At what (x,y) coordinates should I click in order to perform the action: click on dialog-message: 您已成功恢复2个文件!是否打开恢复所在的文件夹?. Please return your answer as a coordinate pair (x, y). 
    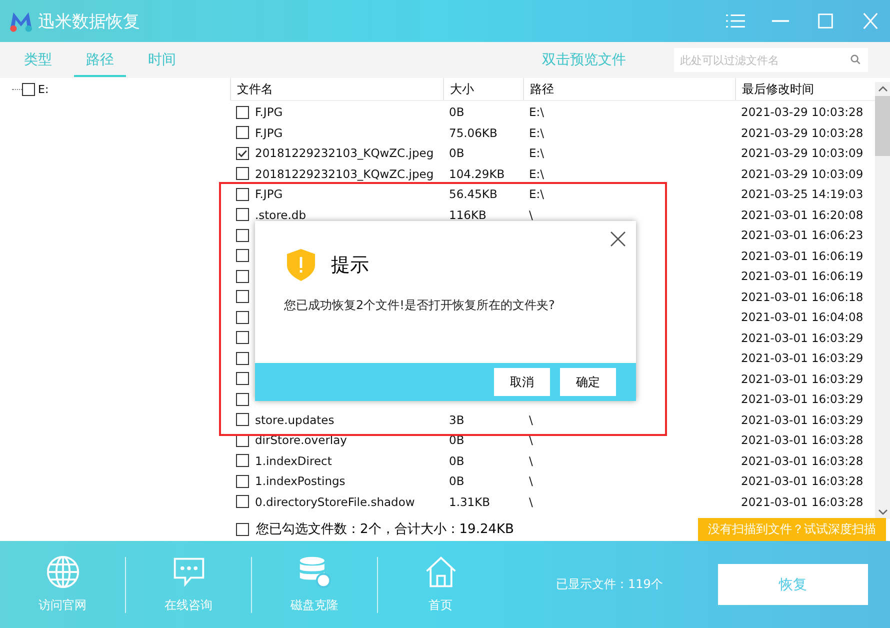
    Looking at the image, I should click on (420, 305).